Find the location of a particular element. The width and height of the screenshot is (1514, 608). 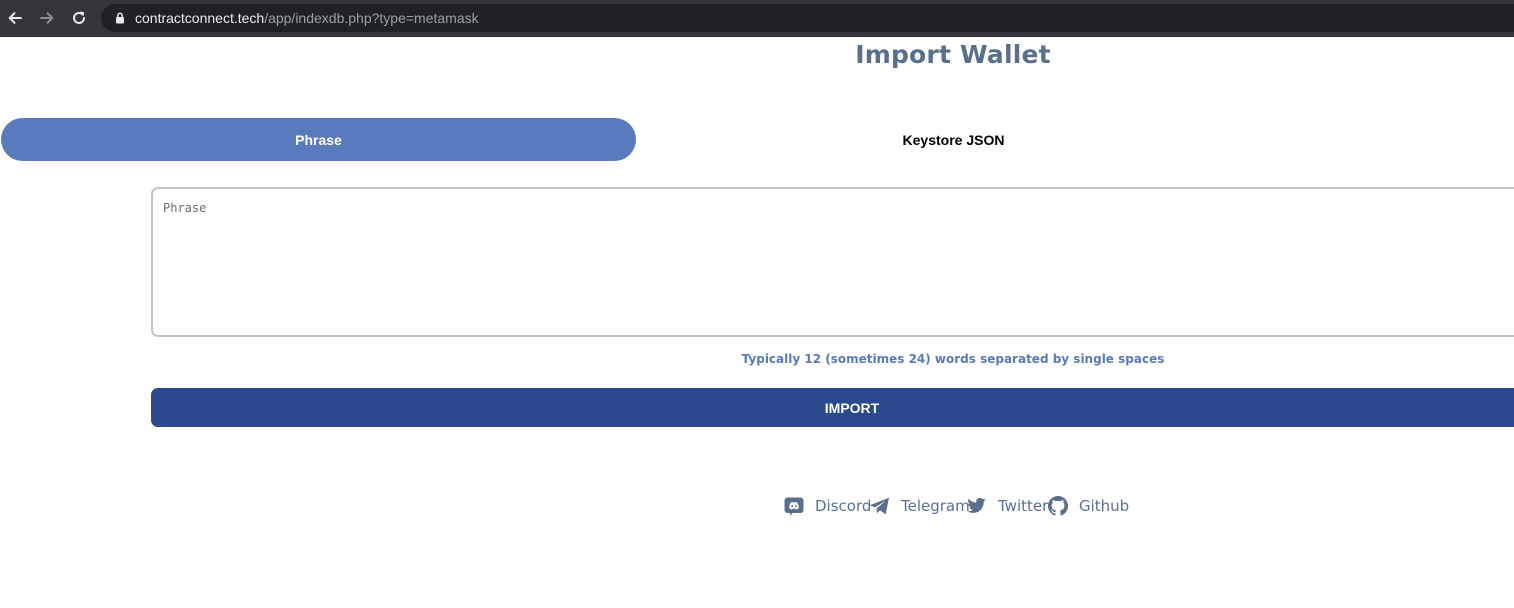

lock-icon is located at coordinates (120, 18).